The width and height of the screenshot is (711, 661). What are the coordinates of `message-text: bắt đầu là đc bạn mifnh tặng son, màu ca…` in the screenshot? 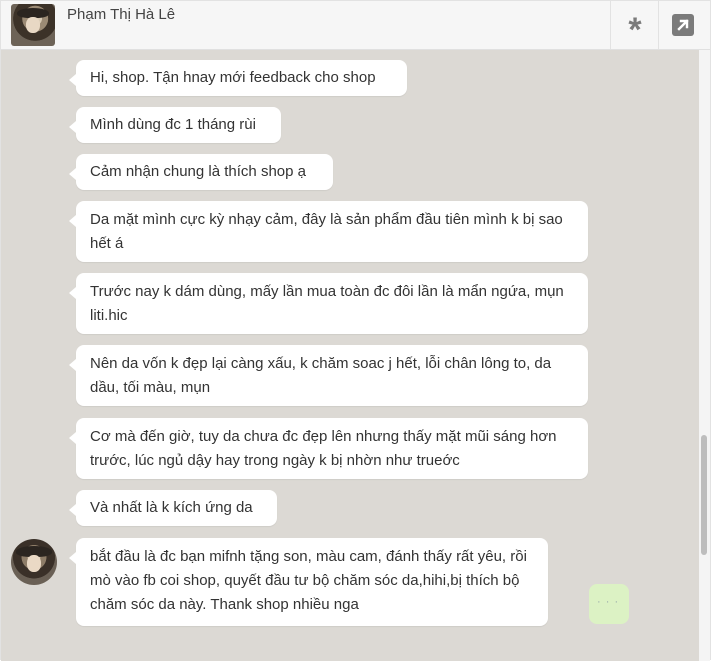 It's located at (308, 580).